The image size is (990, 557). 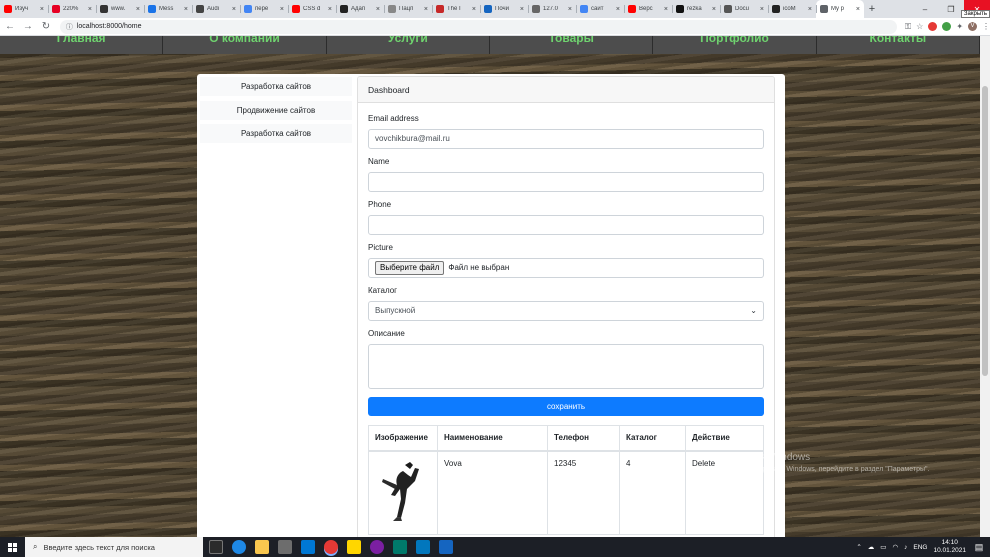 What do you see at coordinates (979, 547) in the screenshot?
I see `notification-icon: ▤` at bounding box center [979, 547].